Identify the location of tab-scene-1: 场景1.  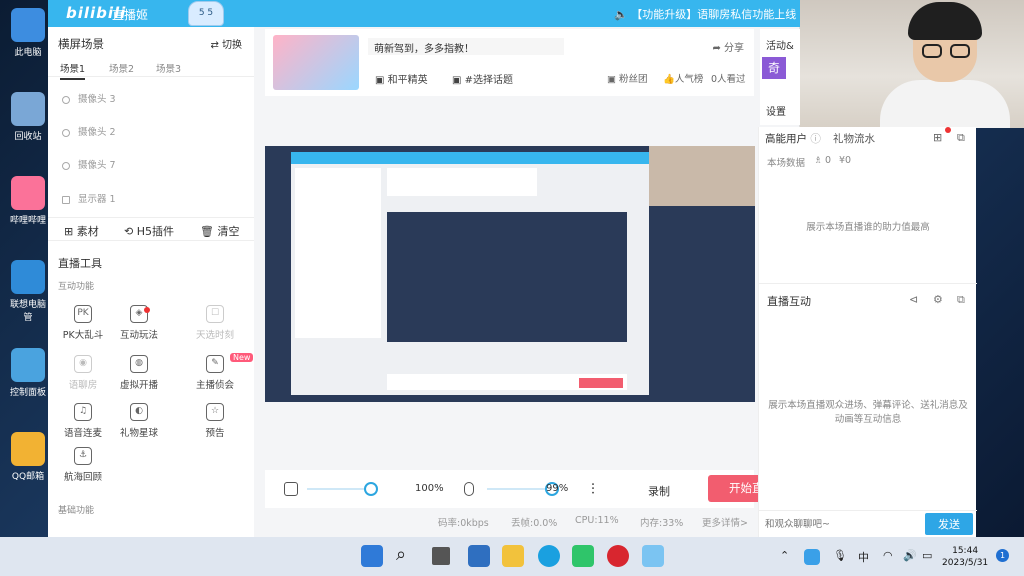
(73, 70).